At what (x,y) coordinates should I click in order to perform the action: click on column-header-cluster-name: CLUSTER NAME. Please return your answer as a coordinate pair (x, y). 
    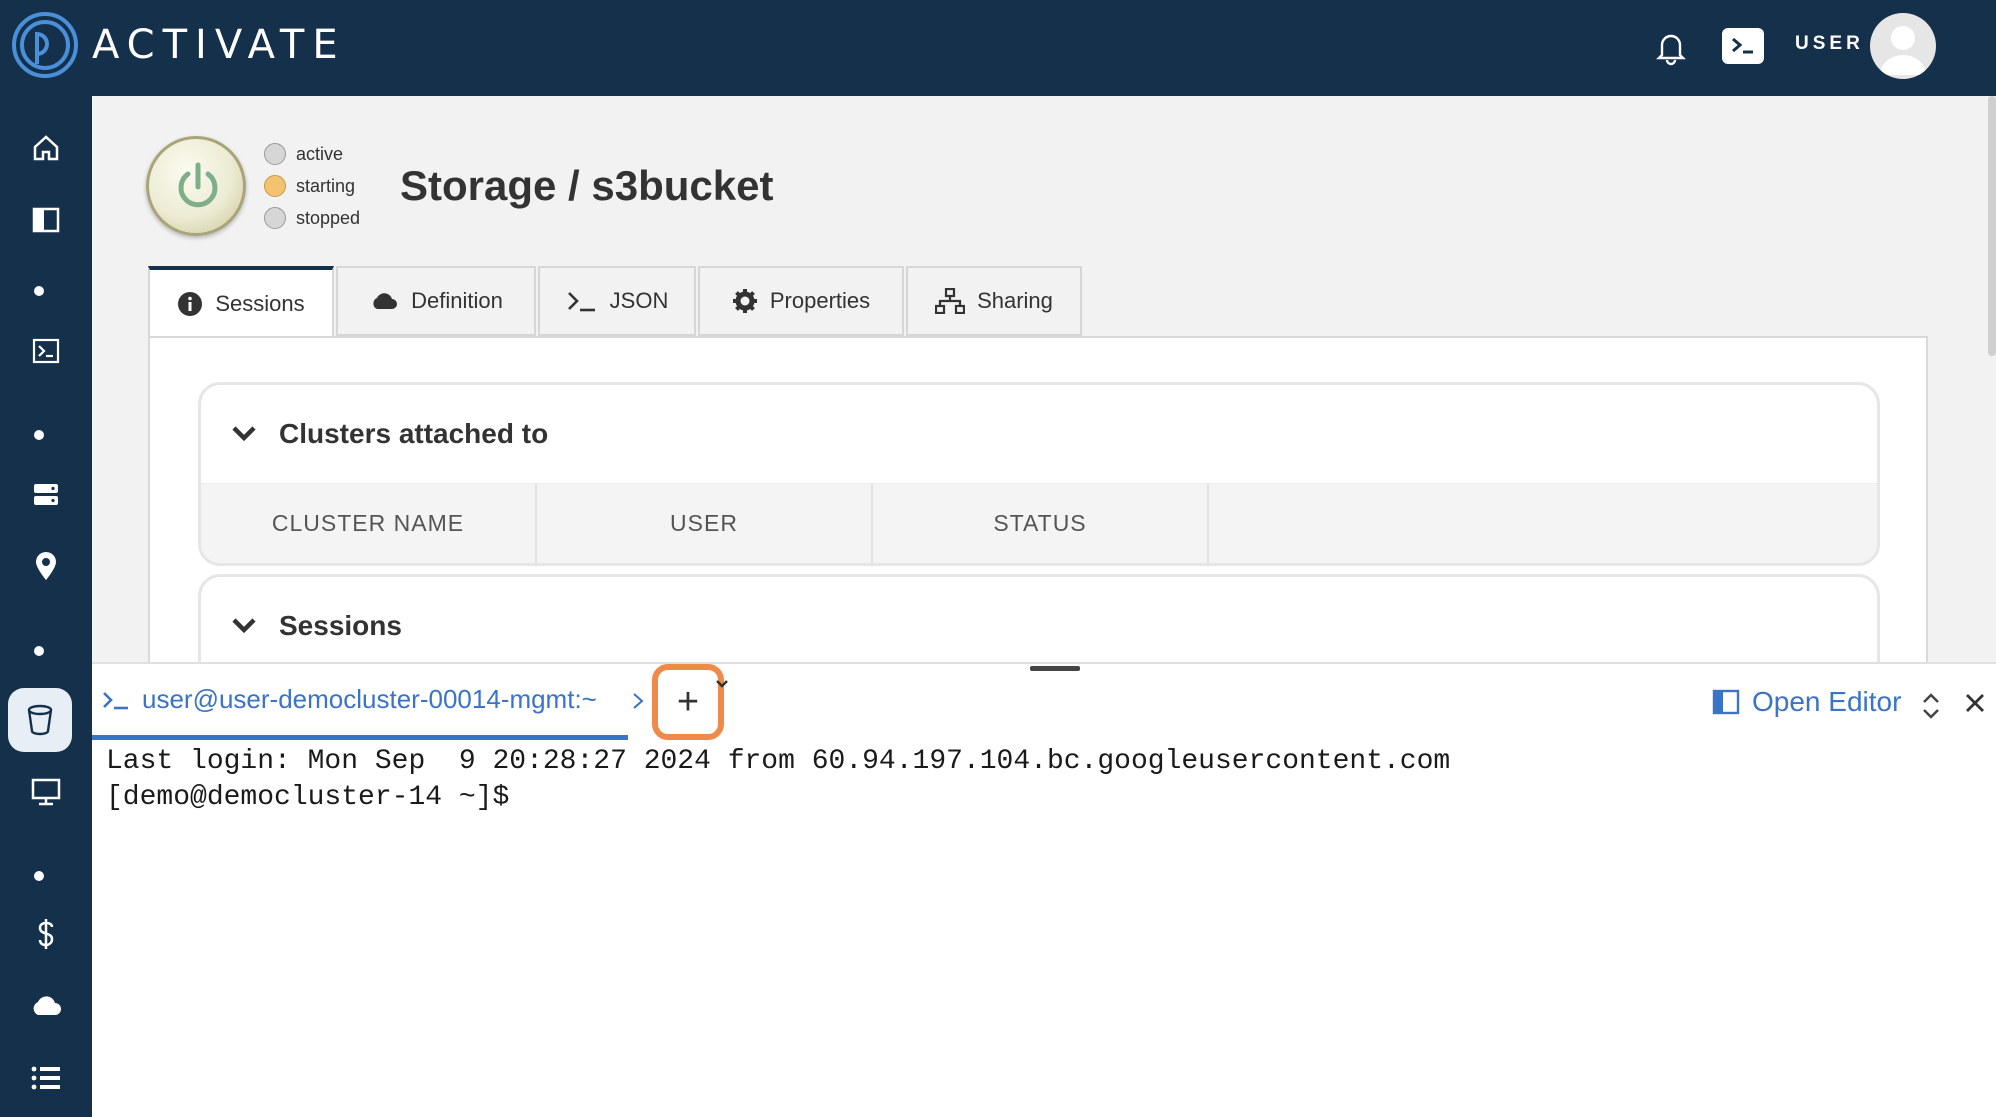
    Looking at the image, I should click on (369, 523).